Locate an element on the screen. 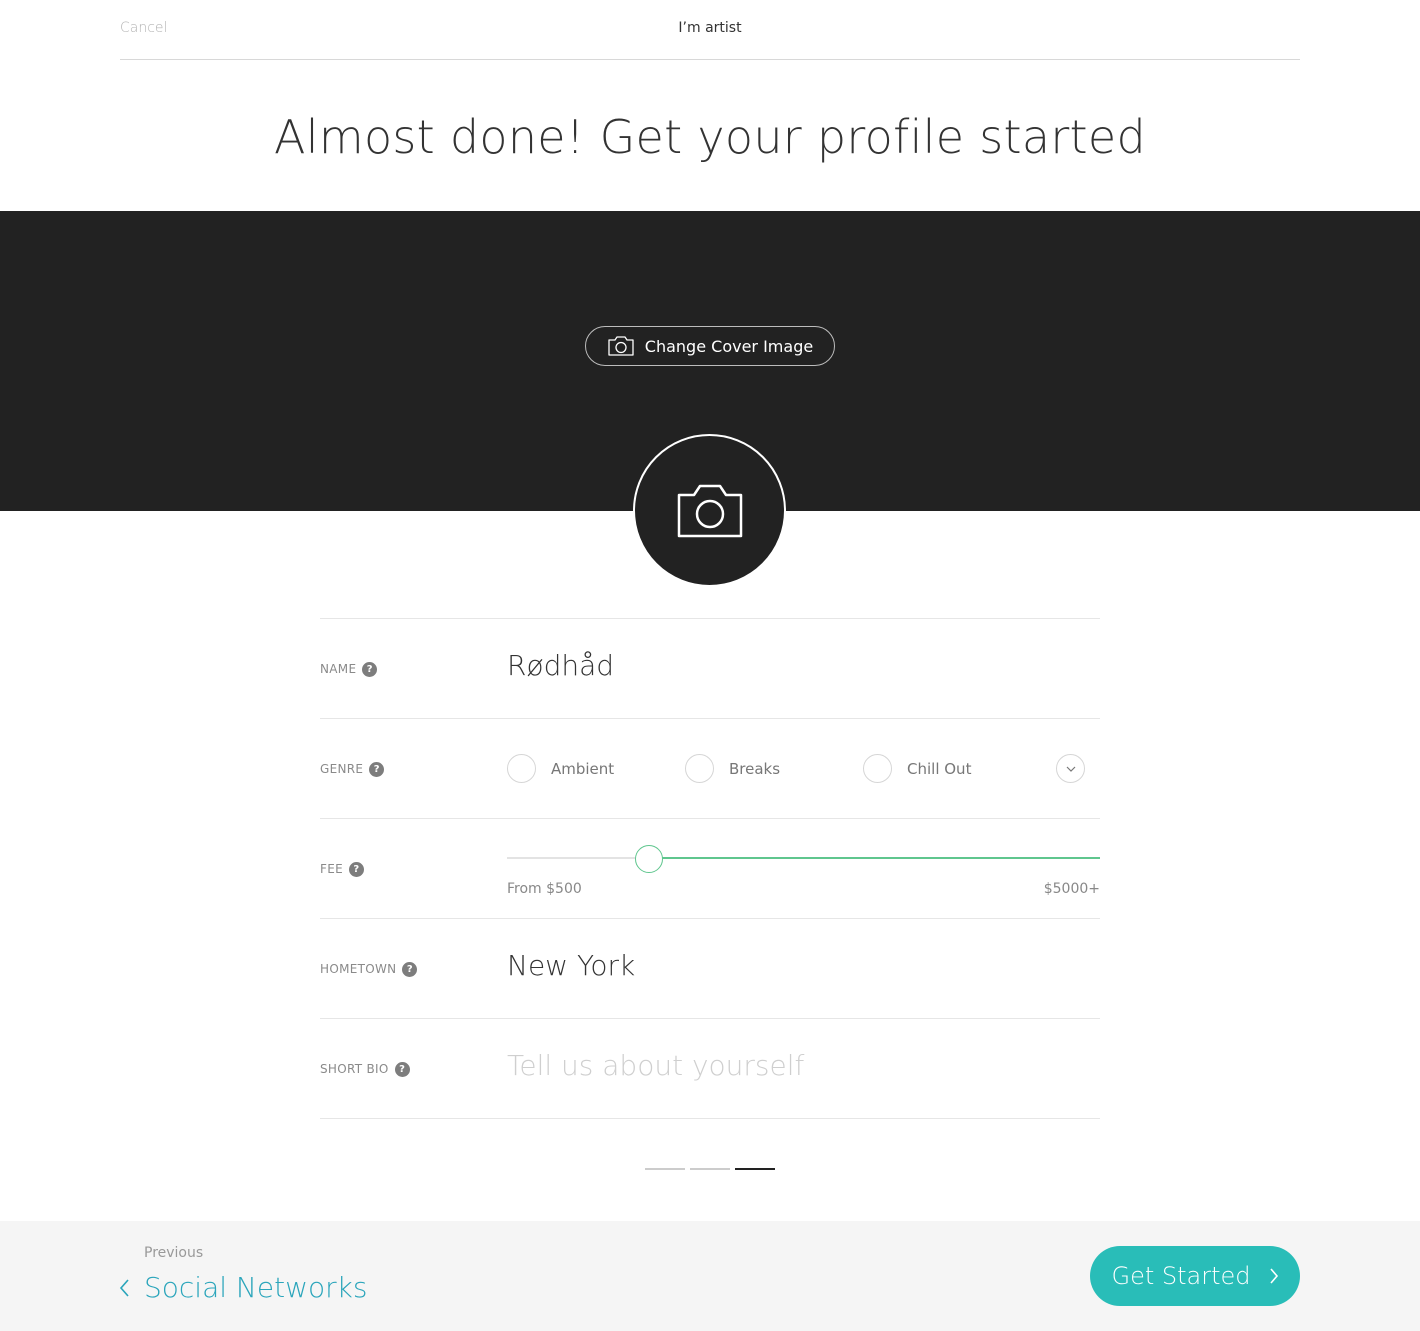 The image size is (1420, 1331). chevron-down-icon is located at coordinates (1070, 769).